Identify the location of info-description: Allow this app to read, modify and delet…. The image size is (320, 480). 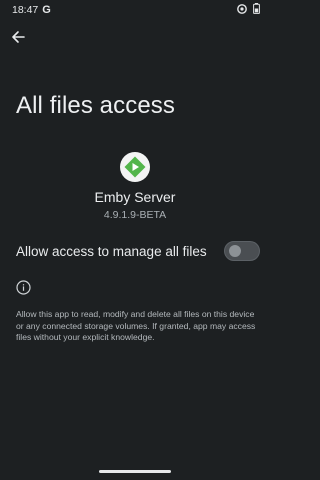
(136, 326).